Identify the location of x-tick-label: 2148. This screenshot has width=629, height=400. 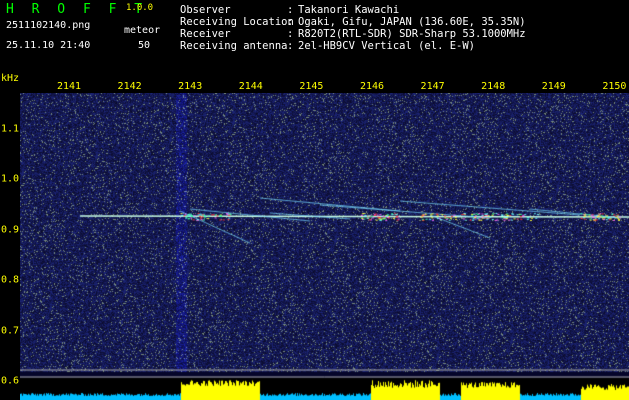
(493, 86).